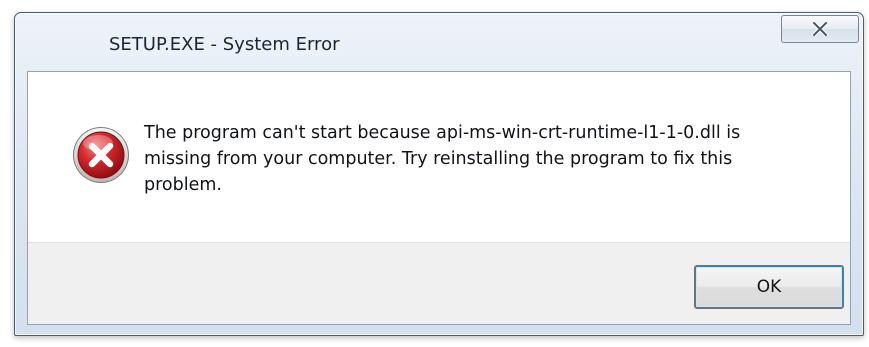 The width and height of the screenshot is (869, 347). I want to click on close-button, so click(820, 29).